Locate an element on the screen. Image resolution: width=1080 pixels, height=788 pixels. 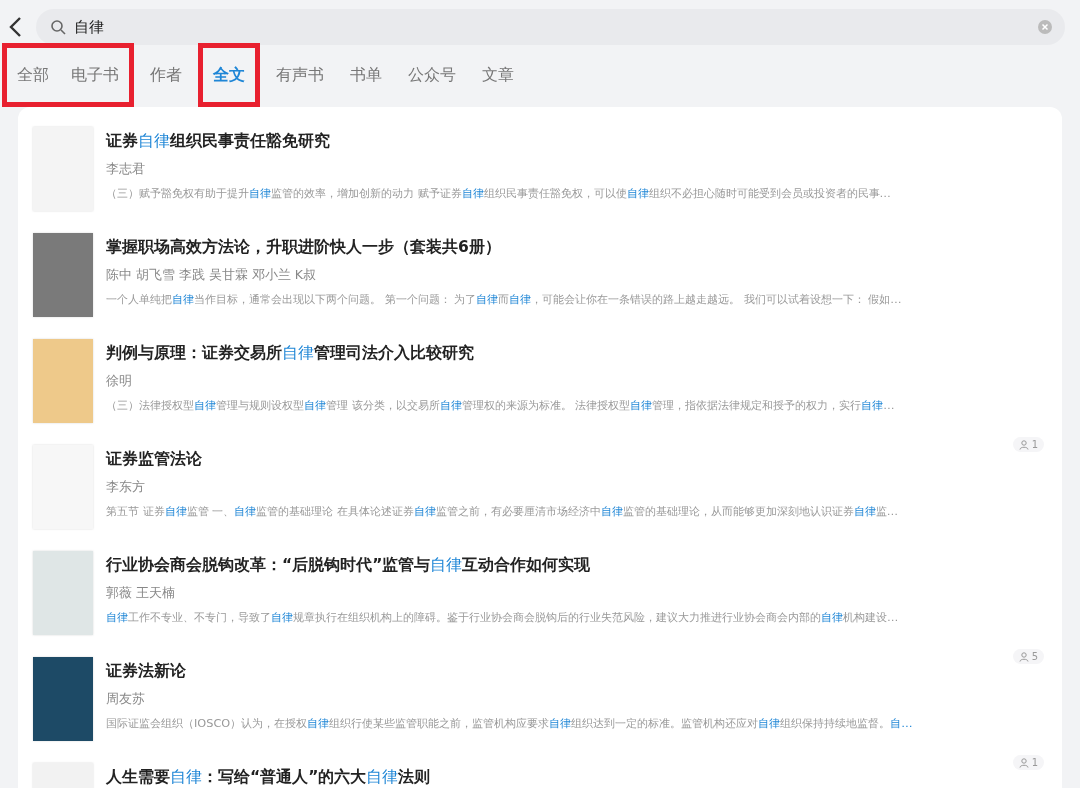
search-bar: 自律 is located at coordinates (550, 27).